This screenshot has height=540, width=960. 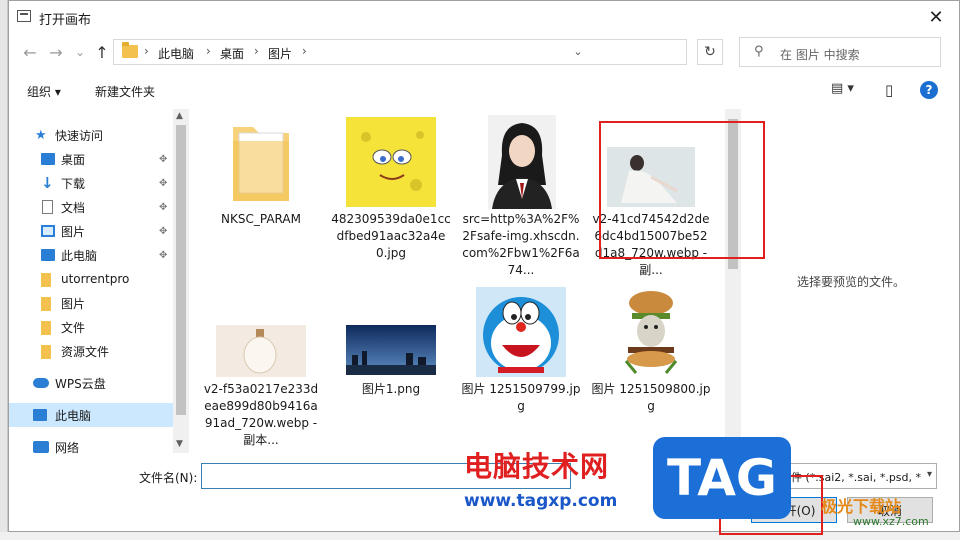 I want to click on help-icon: ?, so click(x=929, y=90).